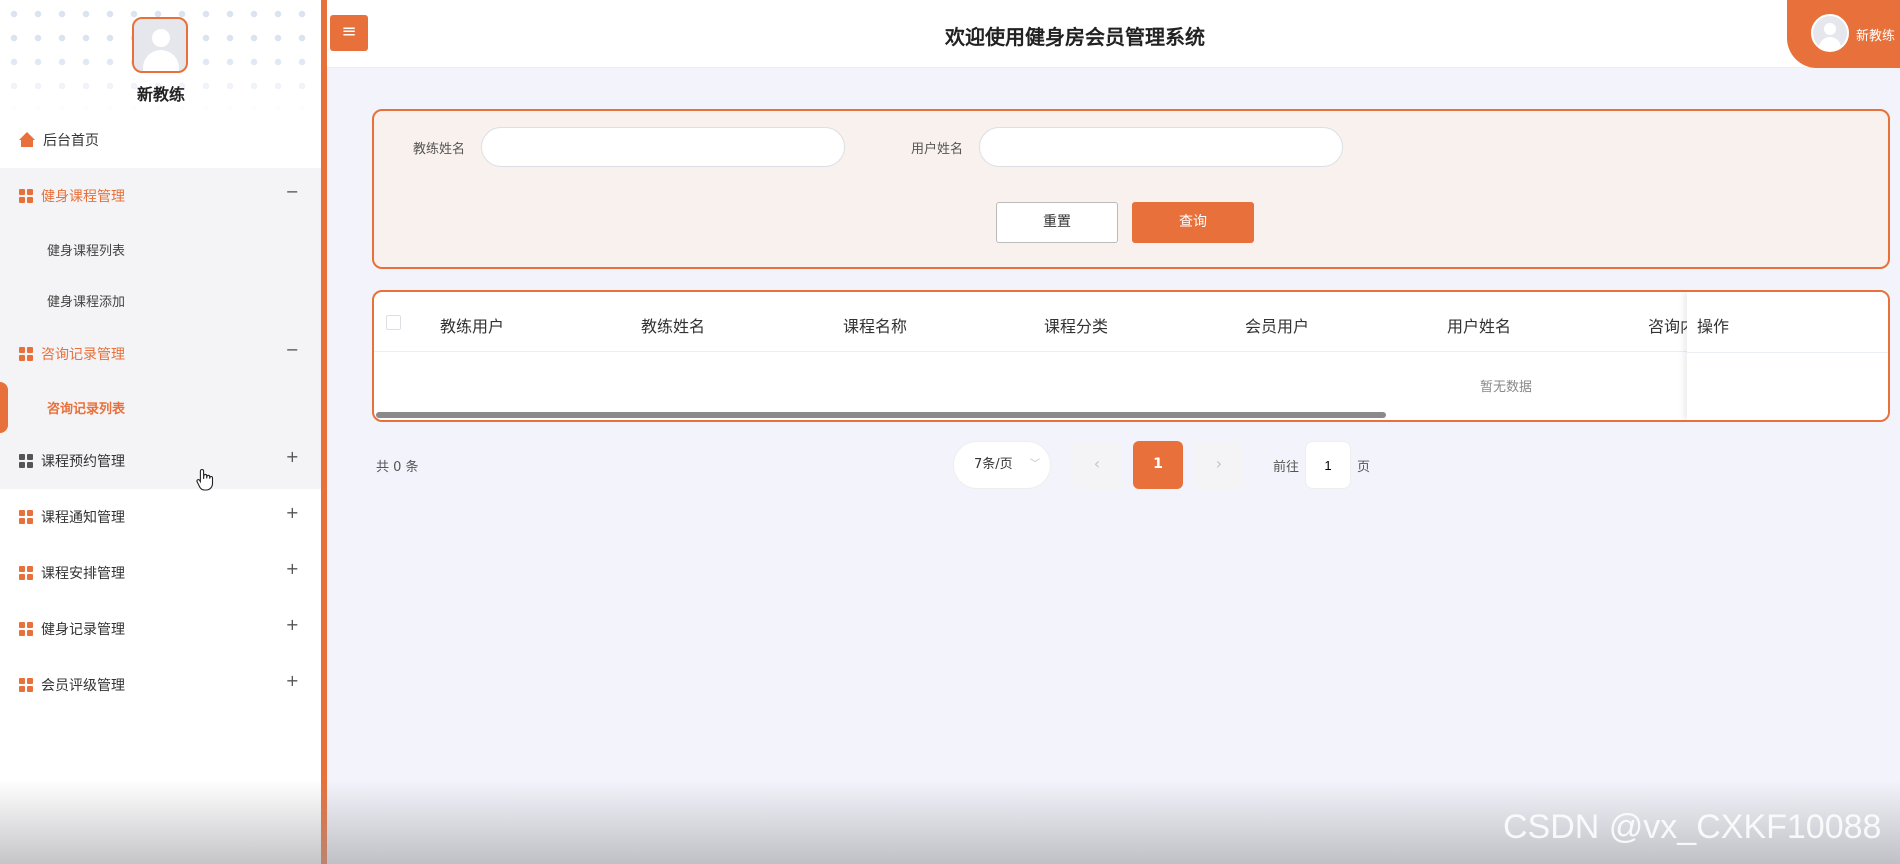  What do you see at coordinates (673, 326) in the screenshot?
I see `column-header: 教练姓名` at bounding box center [673, 326].